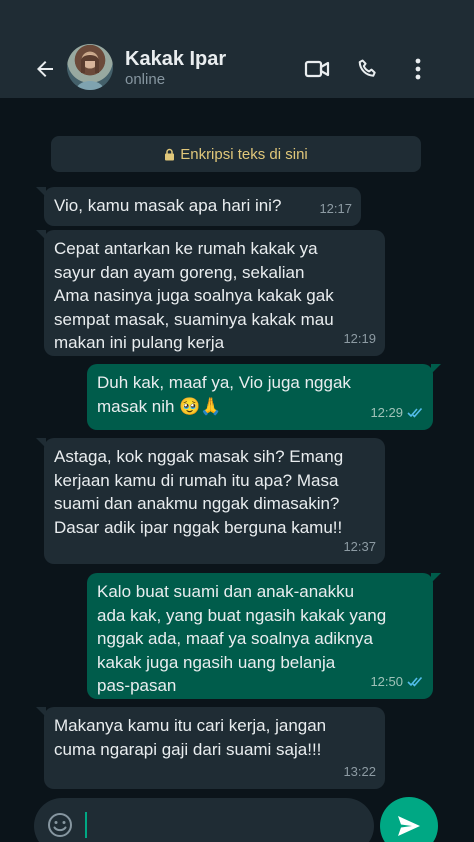 This screenshot has height=842, width=474. Describe the element at coordinates (175, 59) in the screenshot. I see `contact-name: Kakak Ipar` at that location.